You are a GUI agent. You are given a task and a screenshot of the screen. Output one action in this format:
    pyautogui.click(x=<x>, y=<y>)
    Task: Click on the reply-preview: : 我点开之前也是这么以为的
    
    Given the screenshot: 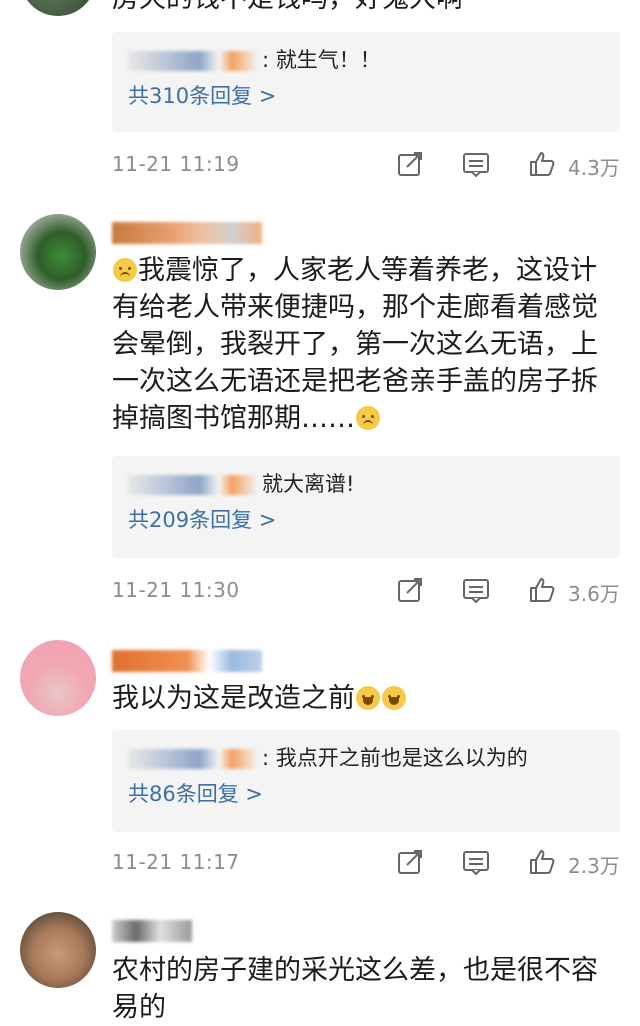 What is the action you would take?
    pyautogui.click(x=328, y=757)
    